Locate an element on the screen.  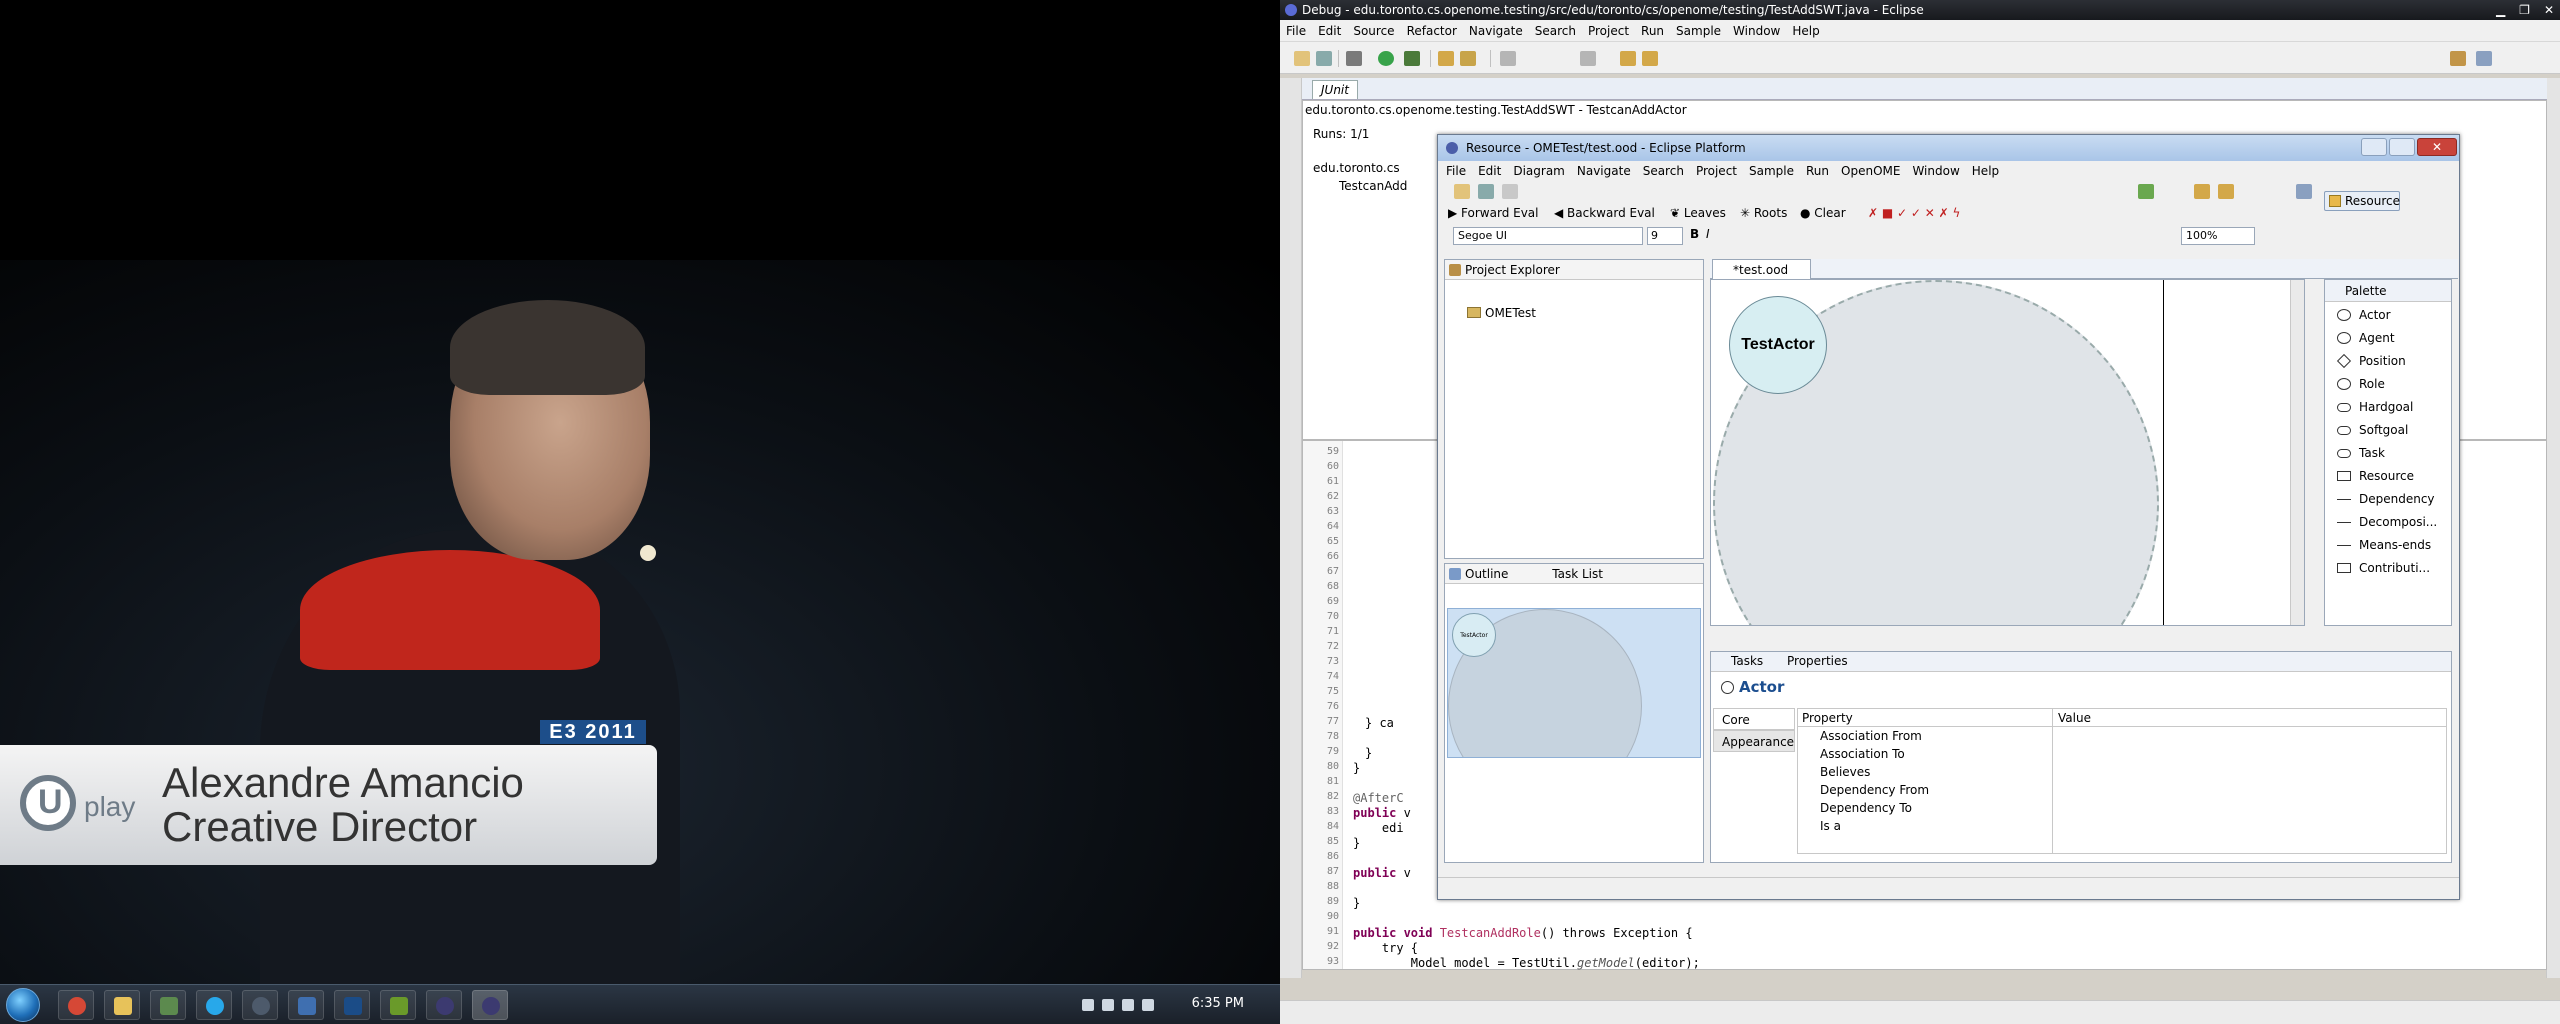
perspective-icon is located at coordinates (2458, 58).